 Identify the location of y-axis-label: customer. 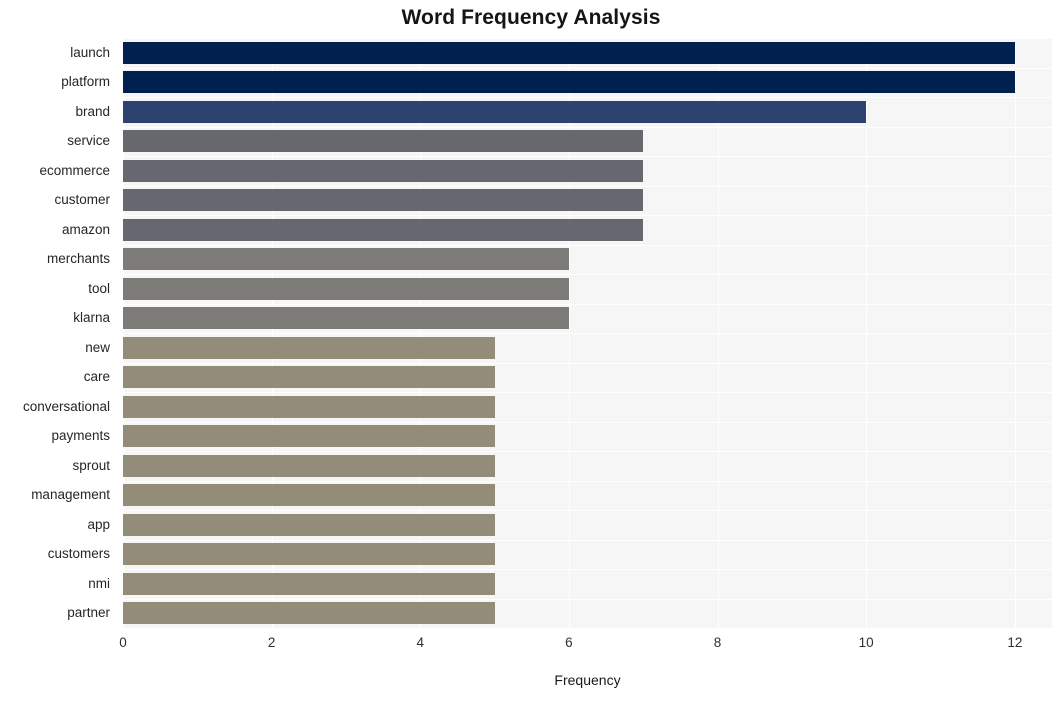
(82, 200).